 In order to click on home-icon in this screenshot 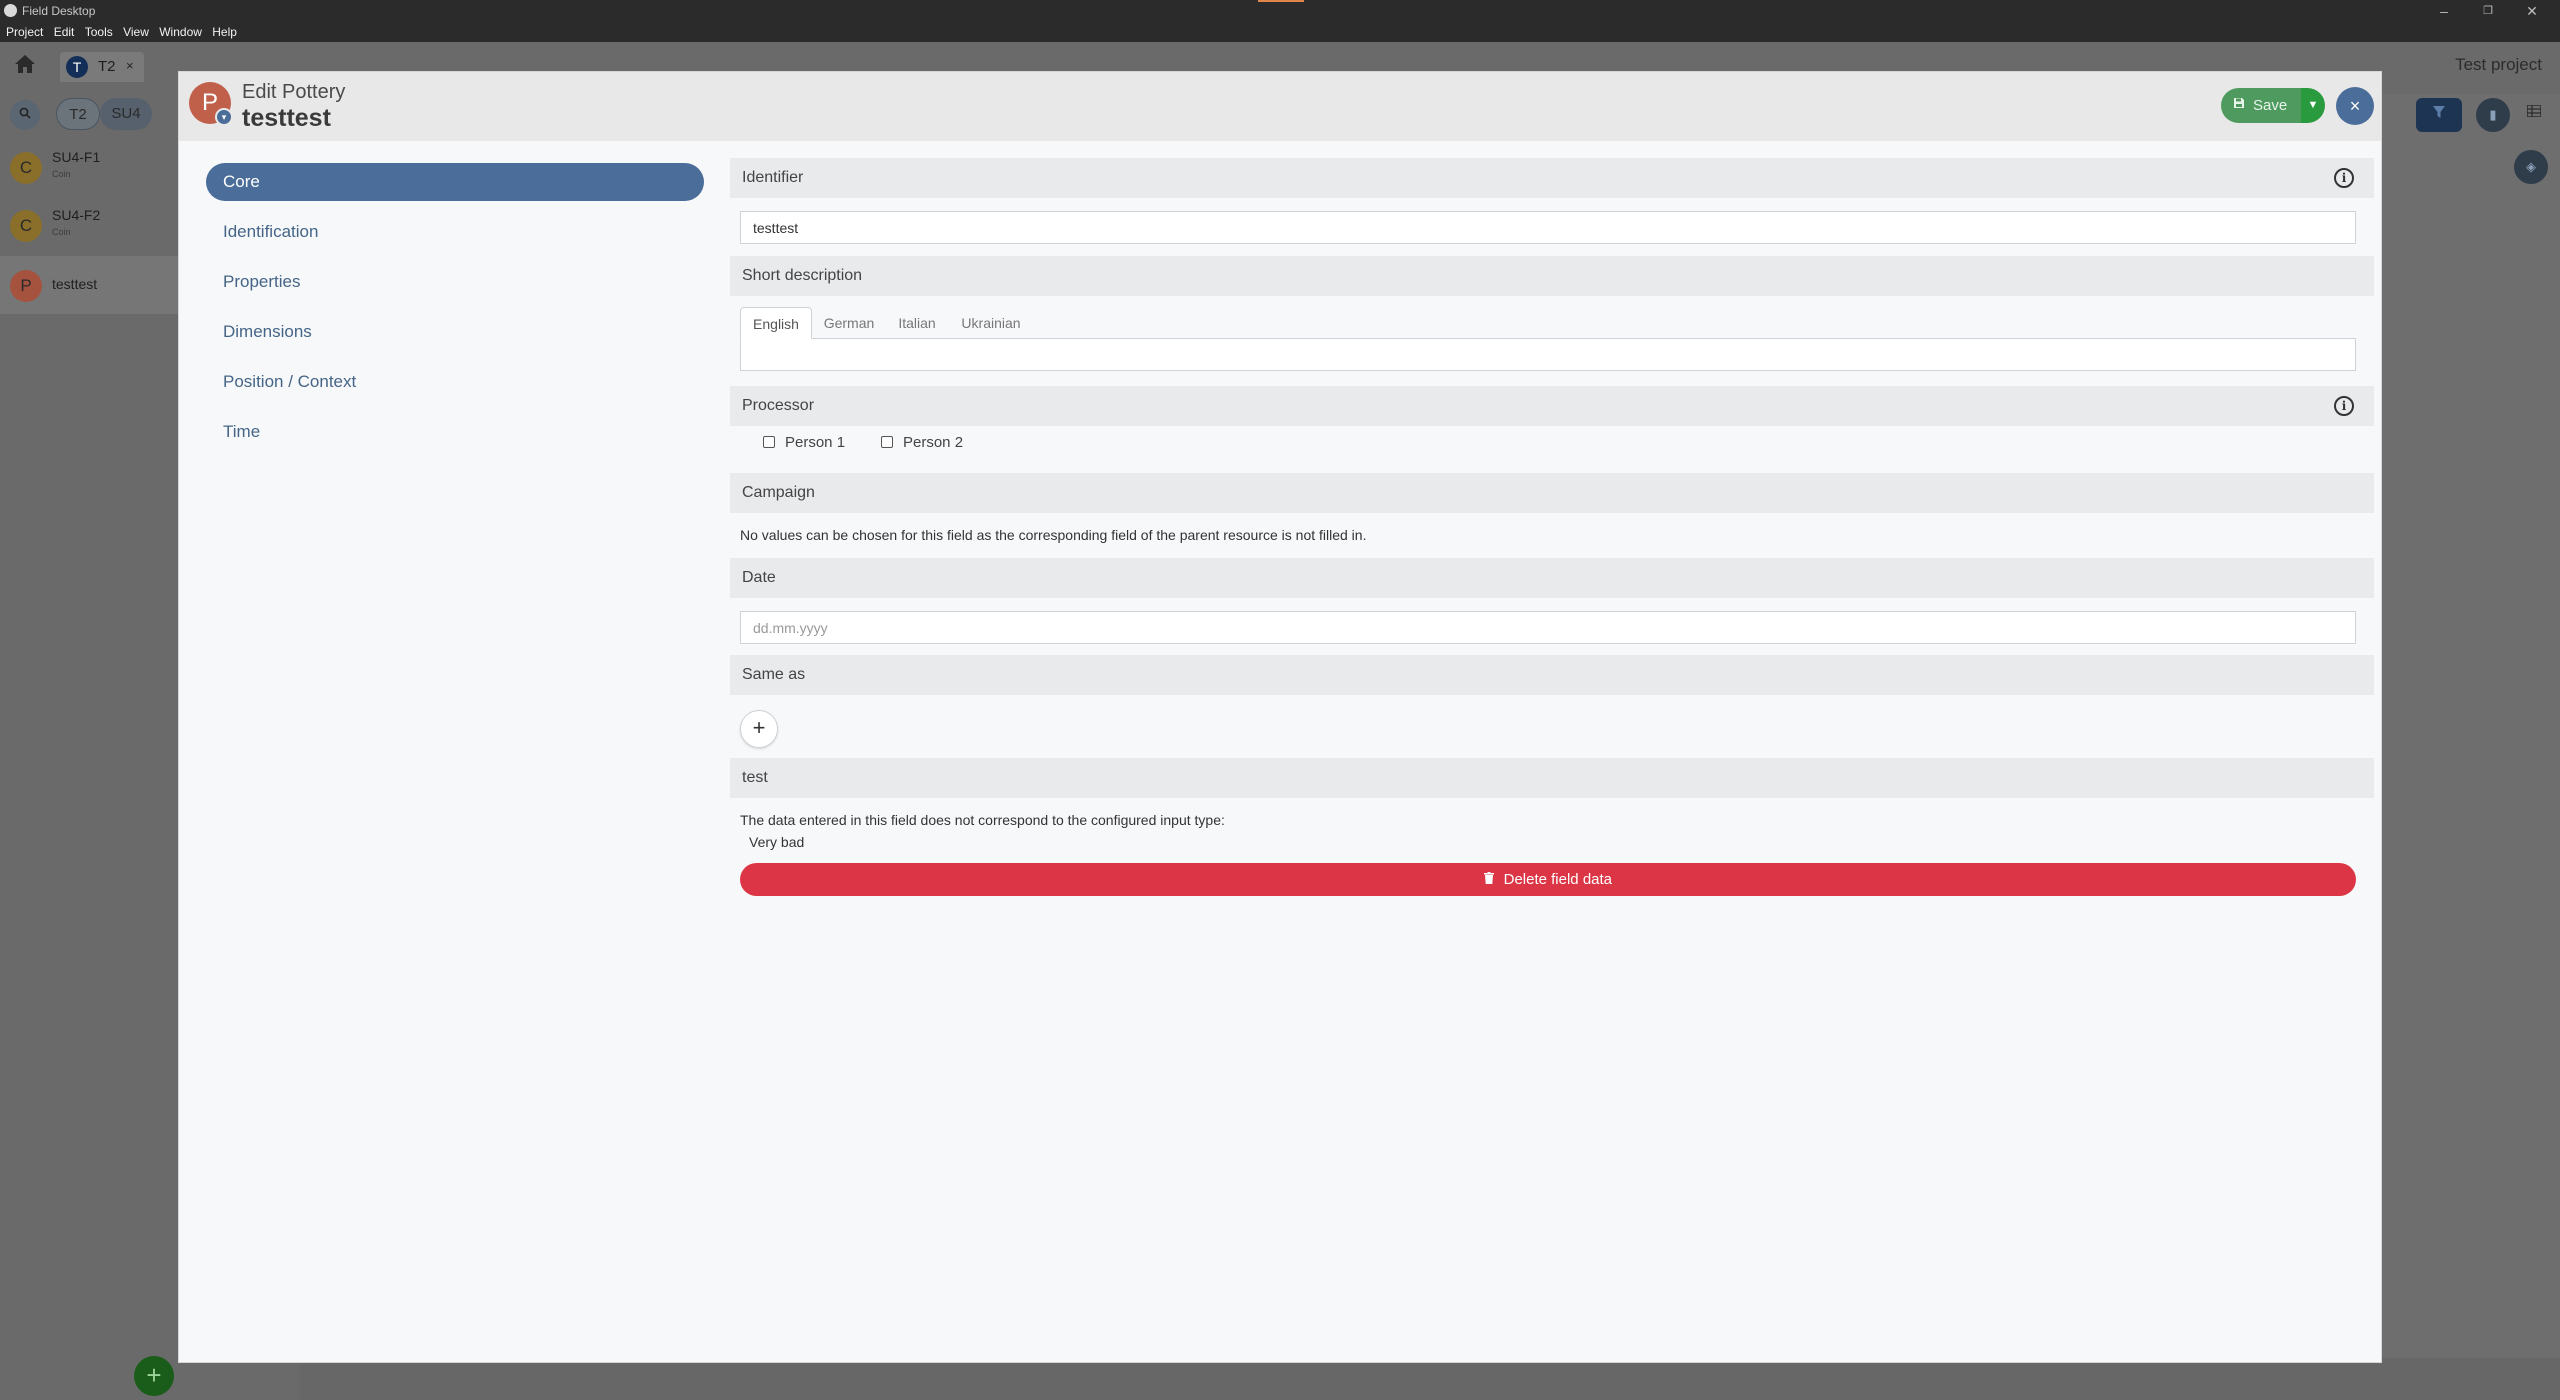, I will do `click(27, 67)`.